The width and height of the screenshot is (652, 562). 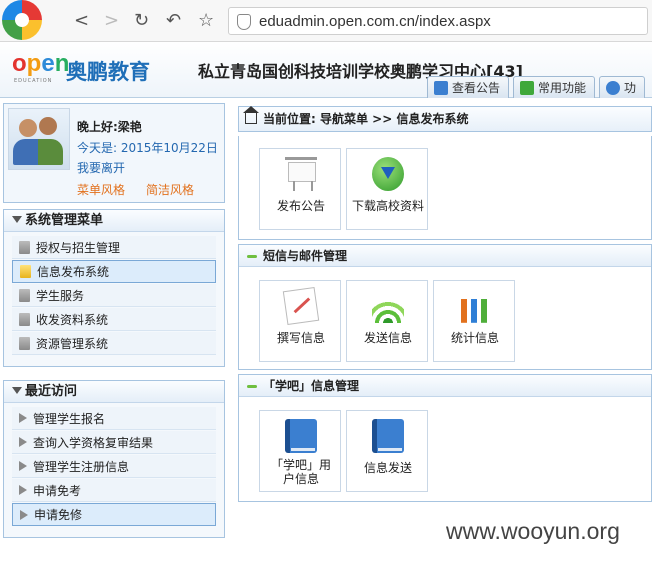 I want to click on system-menu-panel: 系统管理菜单 授权与招生管理 信息发布系统 学生服务 收发资料系统 资源管理系统, so click(x=114, y=288).